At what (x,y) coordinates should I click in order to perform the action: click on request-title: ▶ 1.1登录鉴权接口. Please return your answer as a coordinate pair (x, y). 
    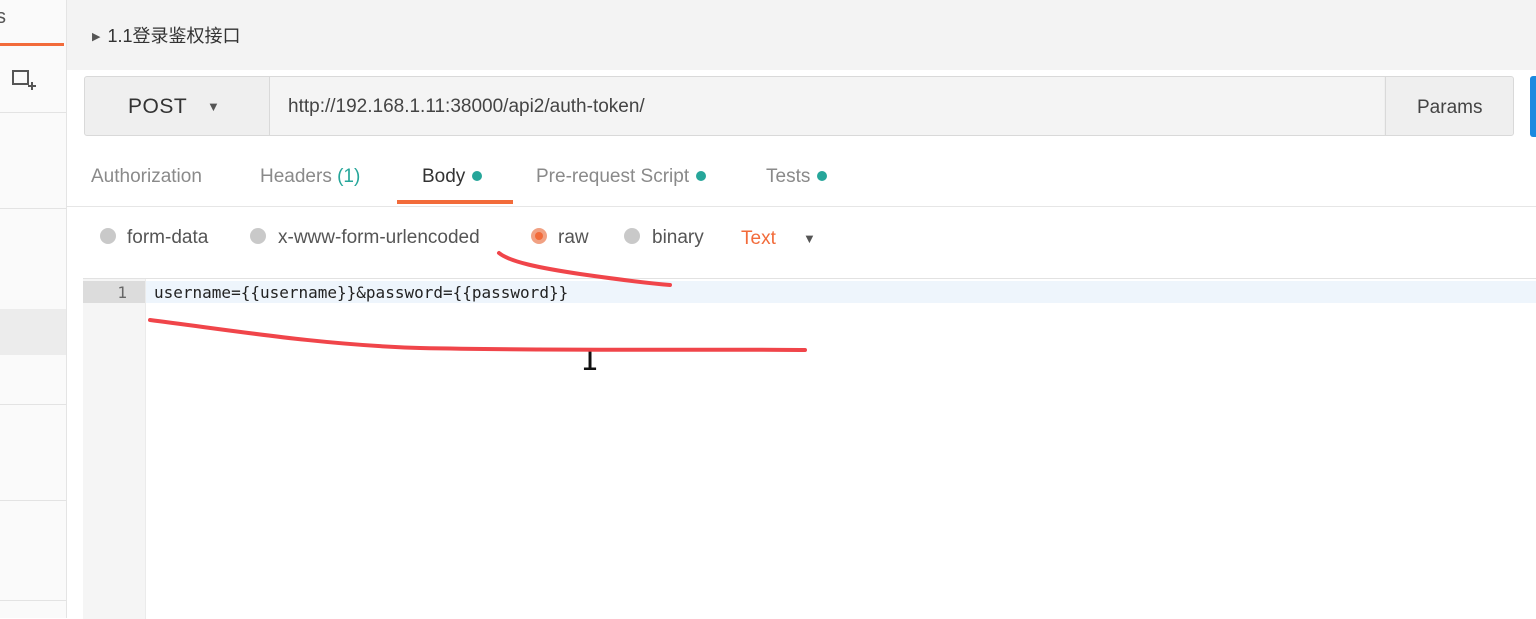
    Looking at the image, I should click on (166, 35).